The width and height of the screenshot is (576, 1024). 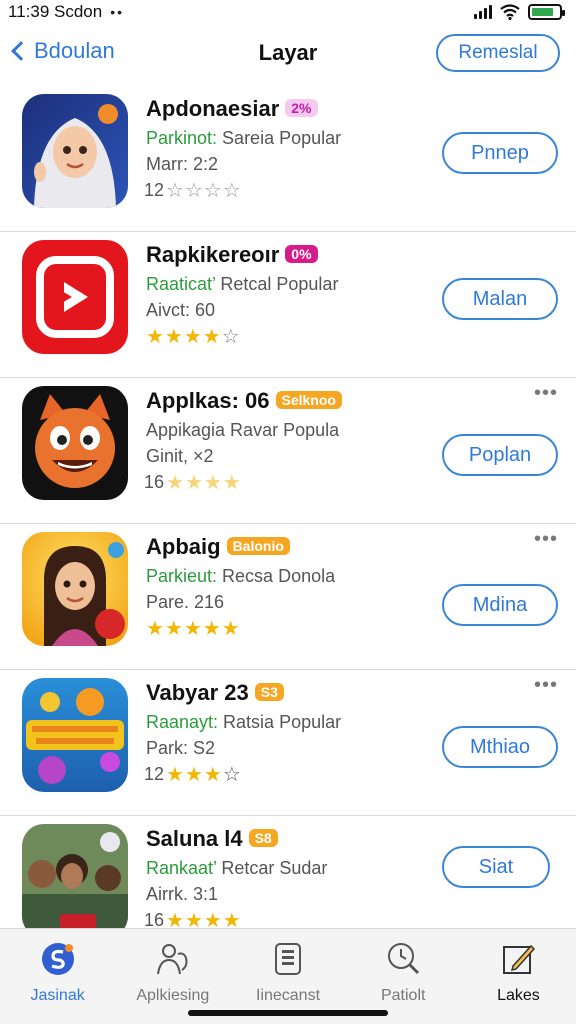 I want to click on app-subtitle-rest: Retcar Sudar, so click(x=272, y=868).